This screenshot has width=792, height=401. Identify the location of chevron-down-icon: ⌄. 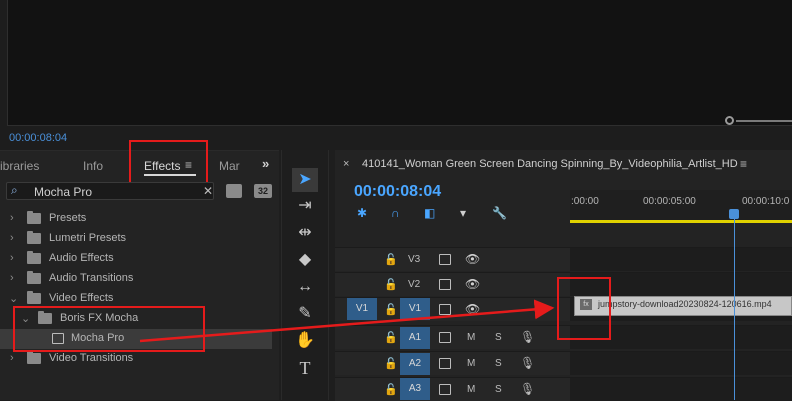
(14, 299).